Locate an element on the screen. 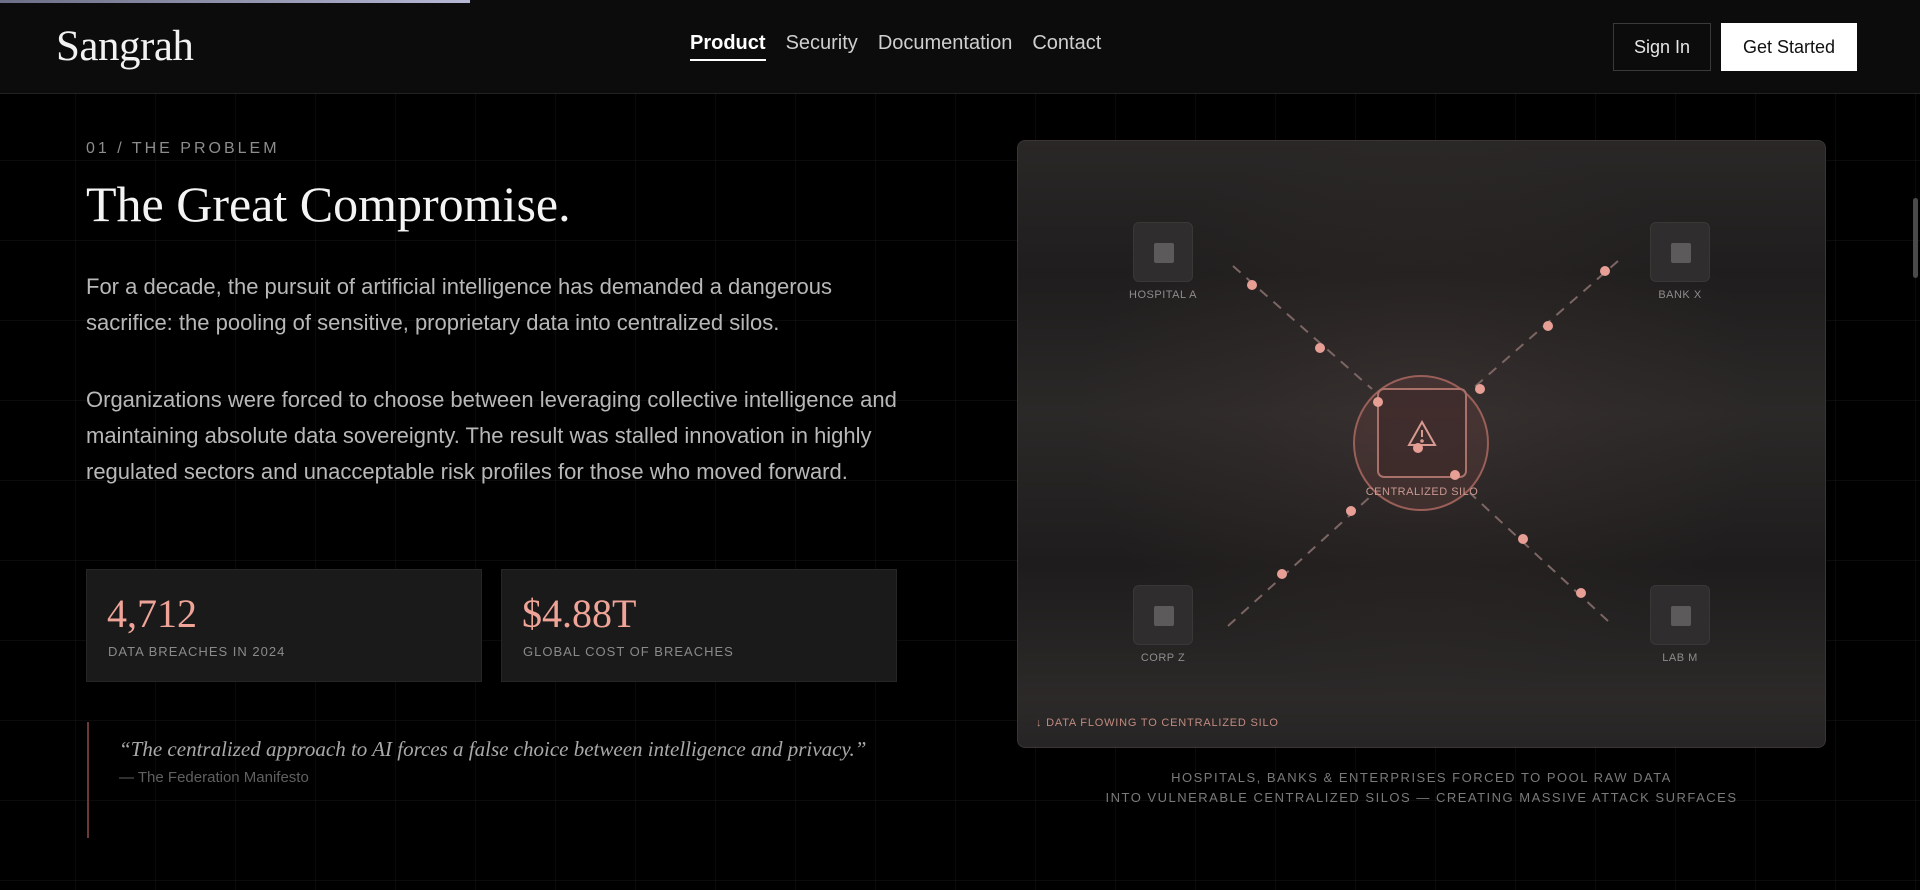 The image size is (1920, 890). stat-label: GLOBAL COST OF BREACHES is located at coordinates (628, 651).